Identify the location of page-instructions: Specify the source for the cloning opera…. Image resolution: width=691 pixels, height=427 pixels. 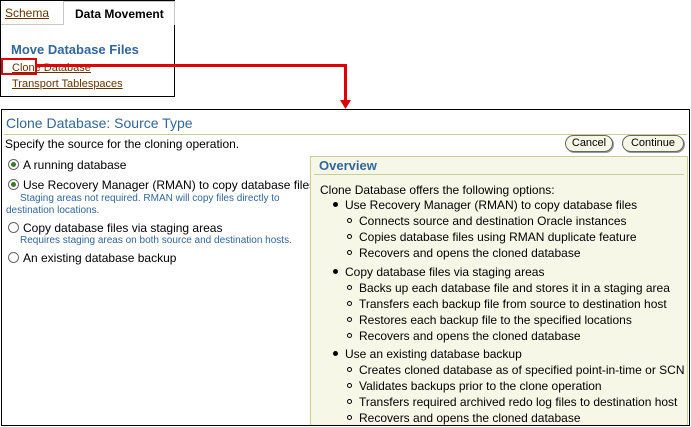
(122, 144).